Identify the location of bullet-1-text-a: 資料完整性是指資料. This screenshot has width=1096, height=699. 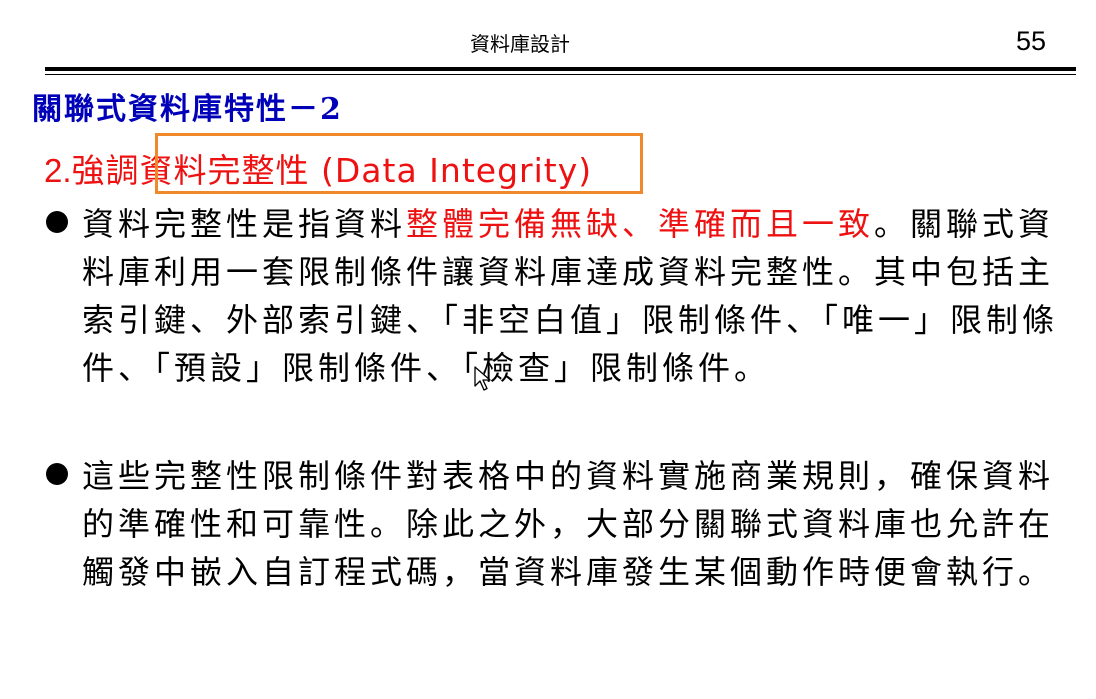
(244, 224).